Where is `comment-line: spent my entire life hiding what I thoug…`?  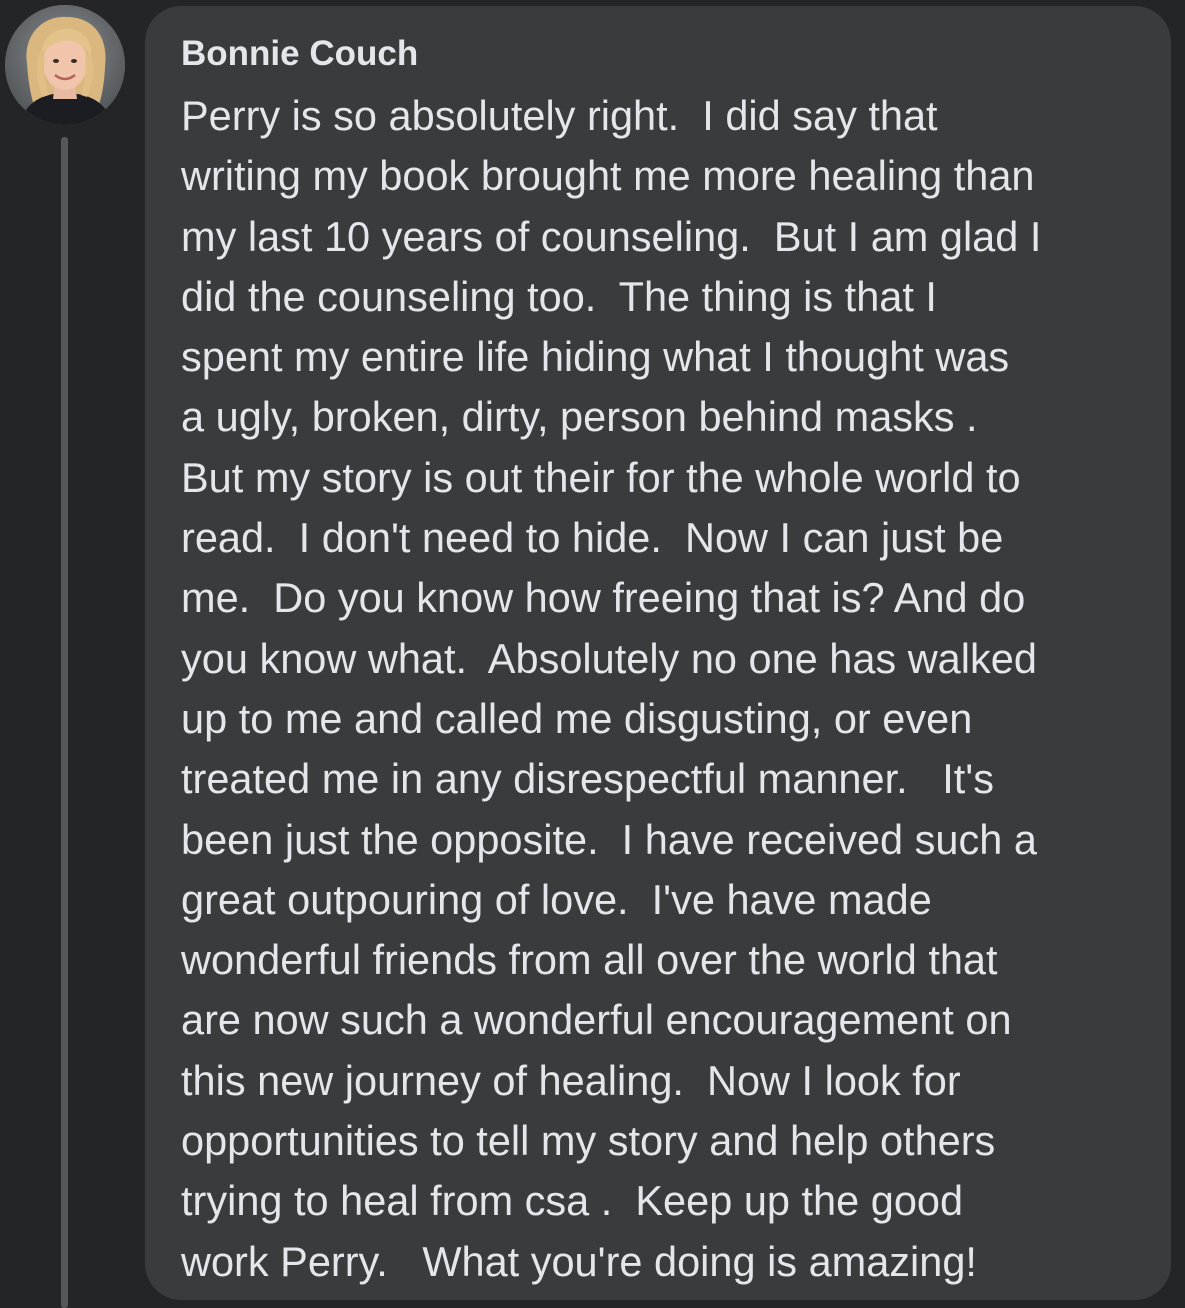 comment-line: spent my entire life hiding what I thoug… is located at coordinates (595, 357).